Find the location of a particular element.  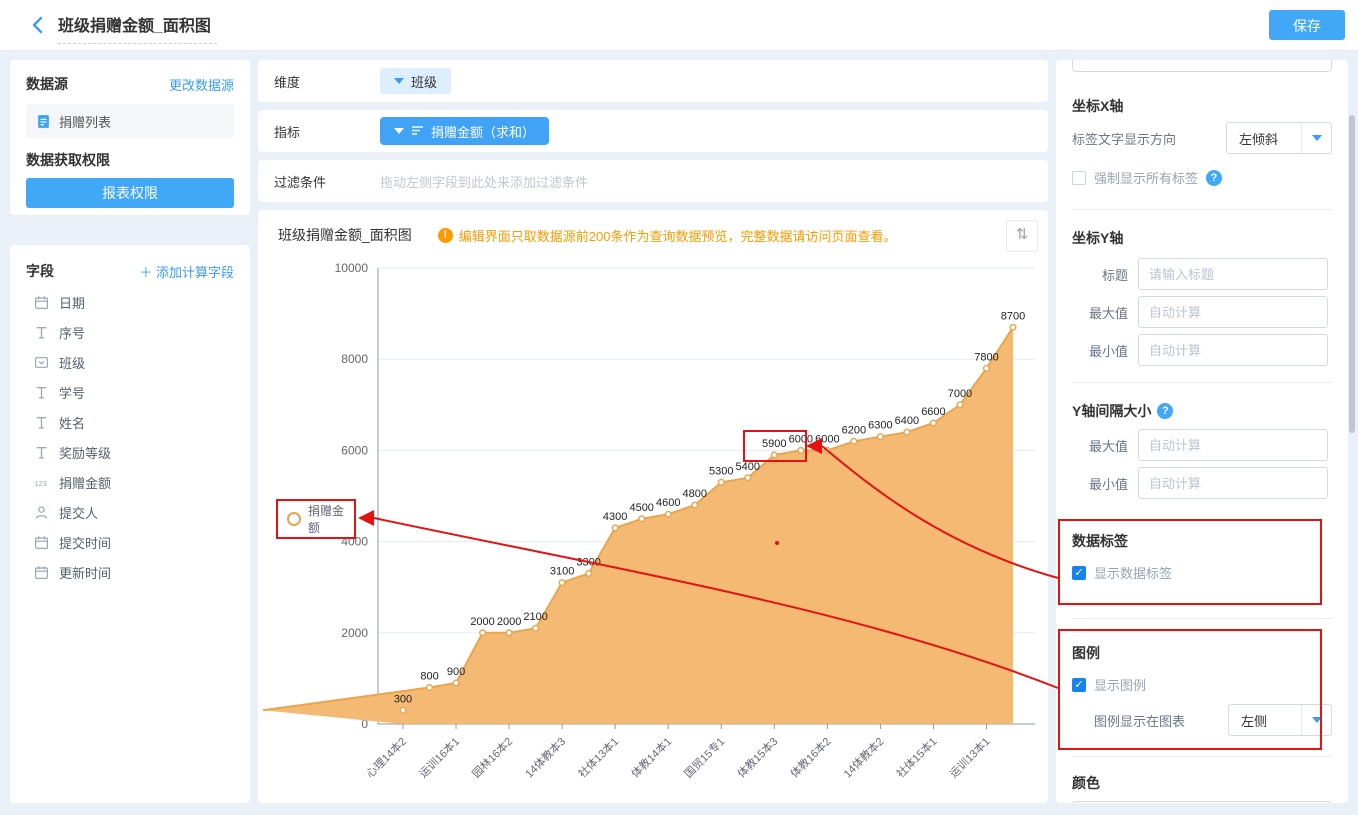

data-label: 4800 is located at coordinates (694, 494).